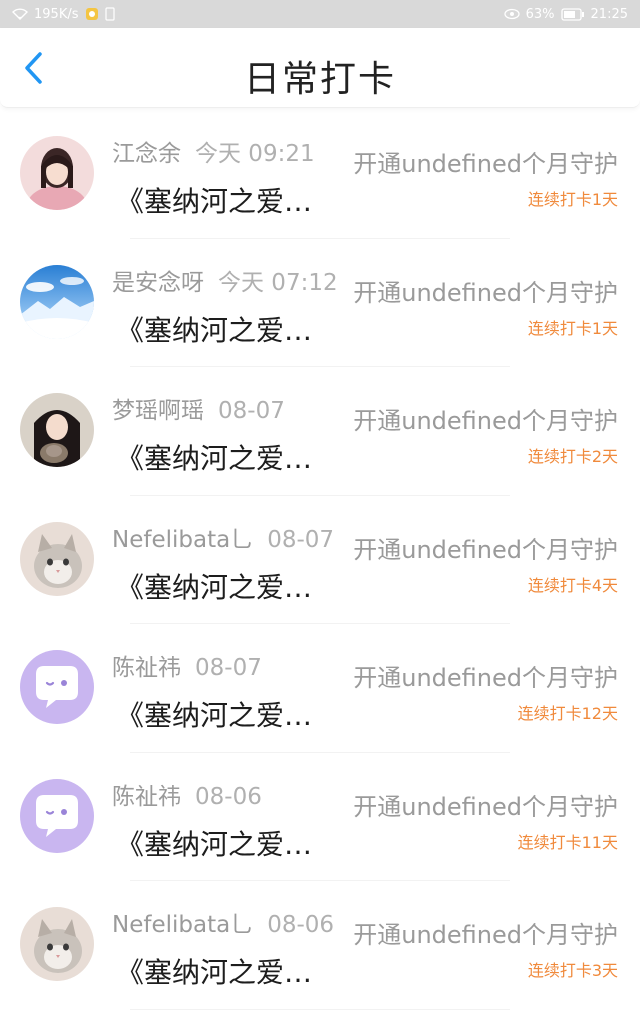 The image size is (640, 1024). I want to click on user-name-line: 梦瑶啊瑶 08-07, so click(232, 408).